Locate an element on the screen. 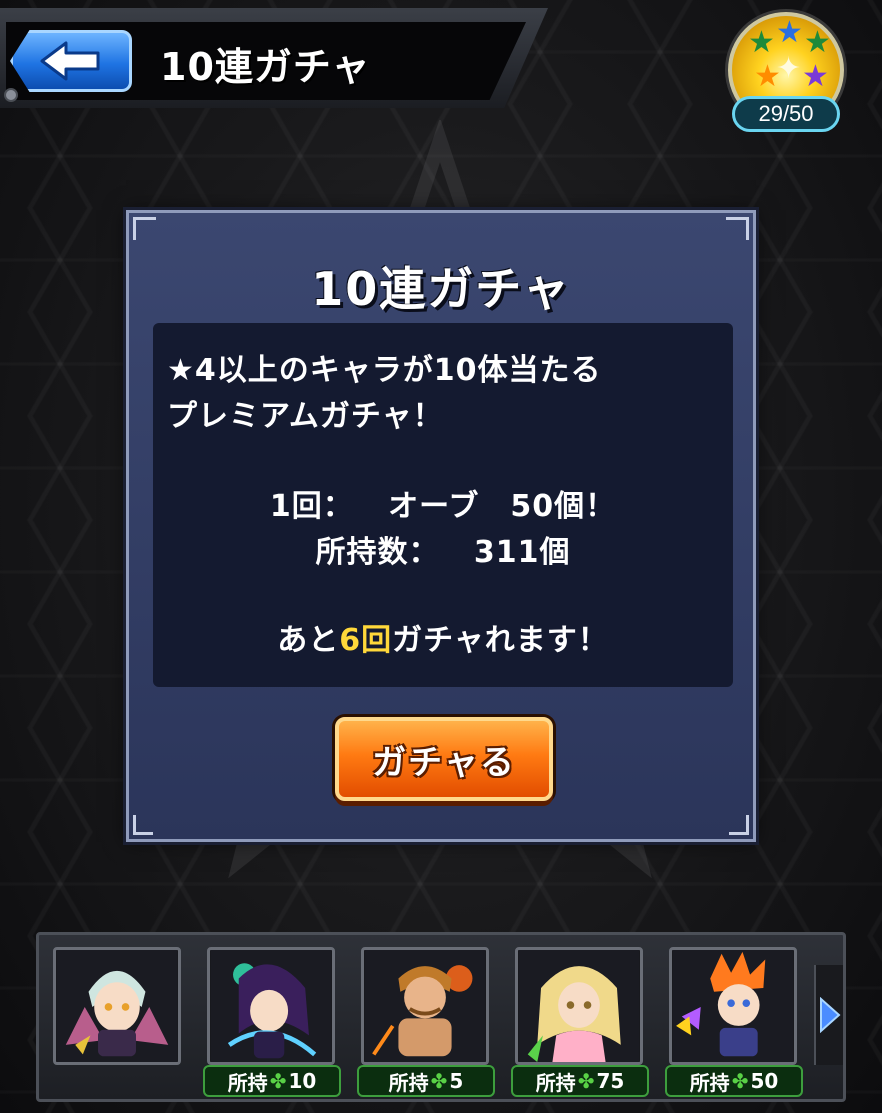  character-portrait-orange-haired is located at coordinates (733, 1006).